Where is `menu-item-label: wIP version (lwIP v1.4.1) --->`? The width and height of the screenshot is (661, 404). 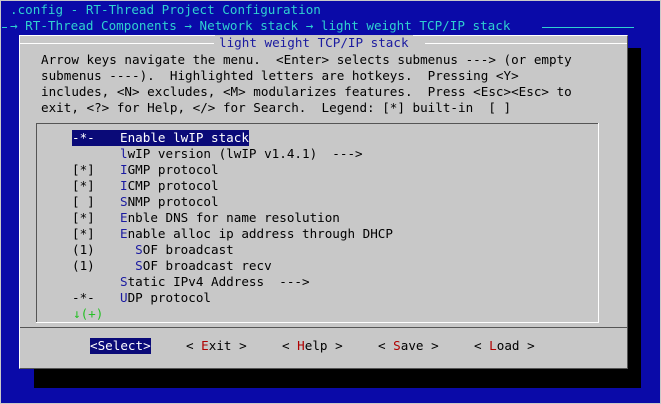 menu-item-label: wIP version (lwIP v1.4.1) ---> is located at coordinates (245, 153).